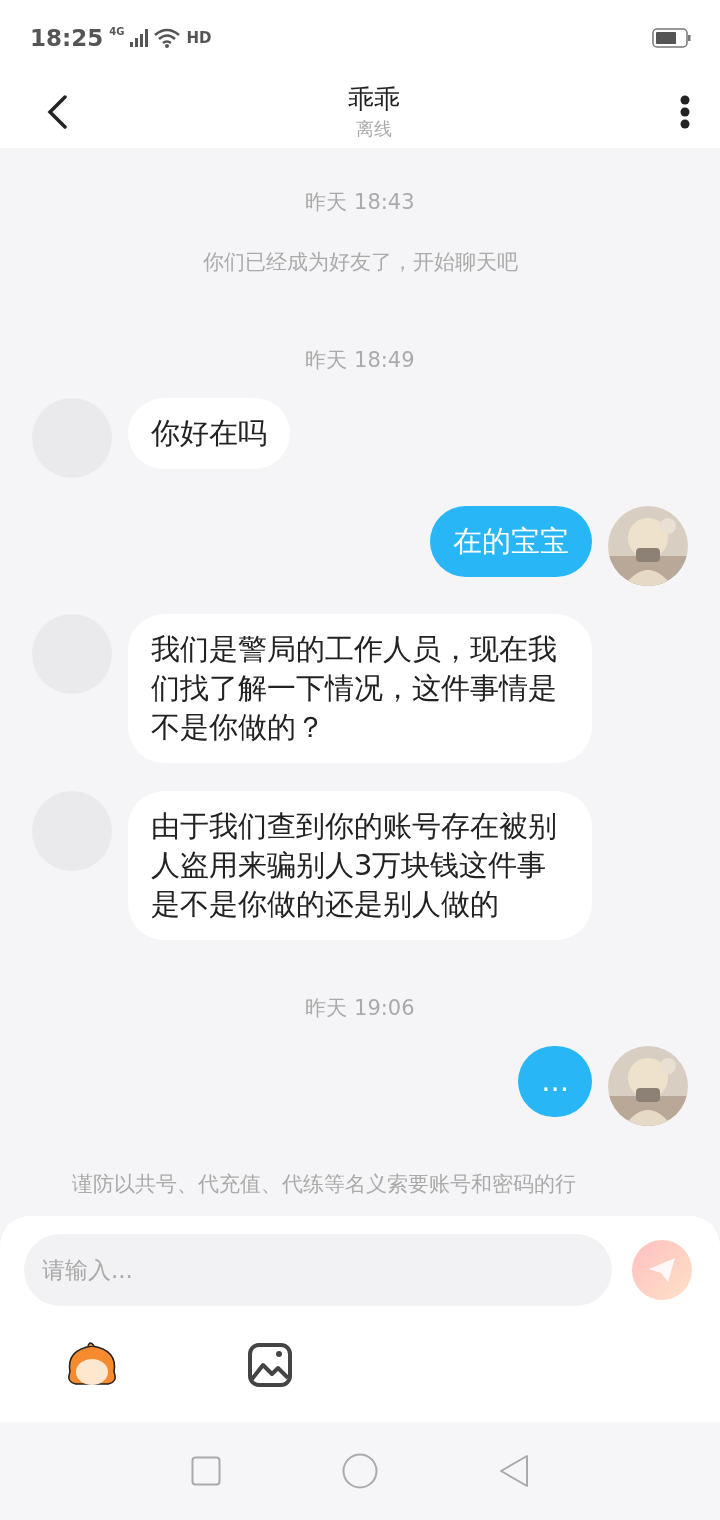  What do you see at coordinates (139, 37) in the screenshot?
I see `signal-icon` at bounding box center [139, 37].